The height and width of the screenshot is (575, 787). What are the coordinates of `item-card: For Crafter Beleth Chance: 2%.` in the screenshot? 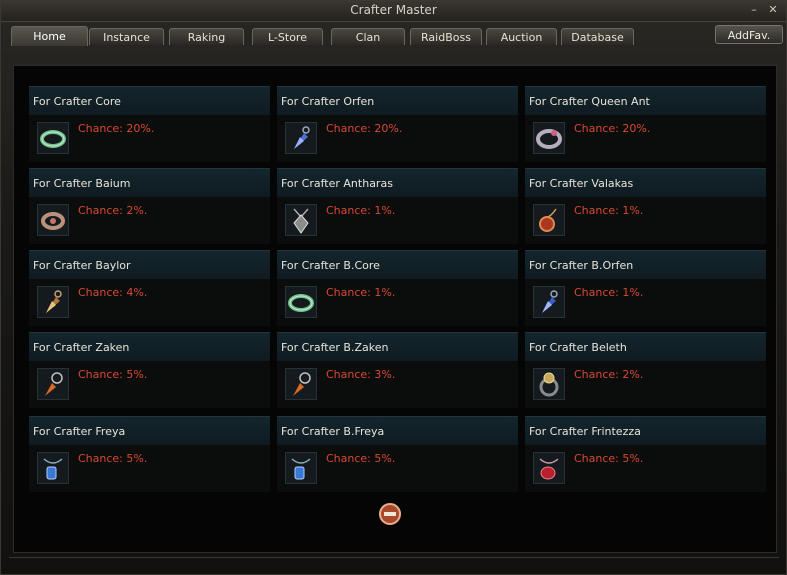 It's located at (645, 370).